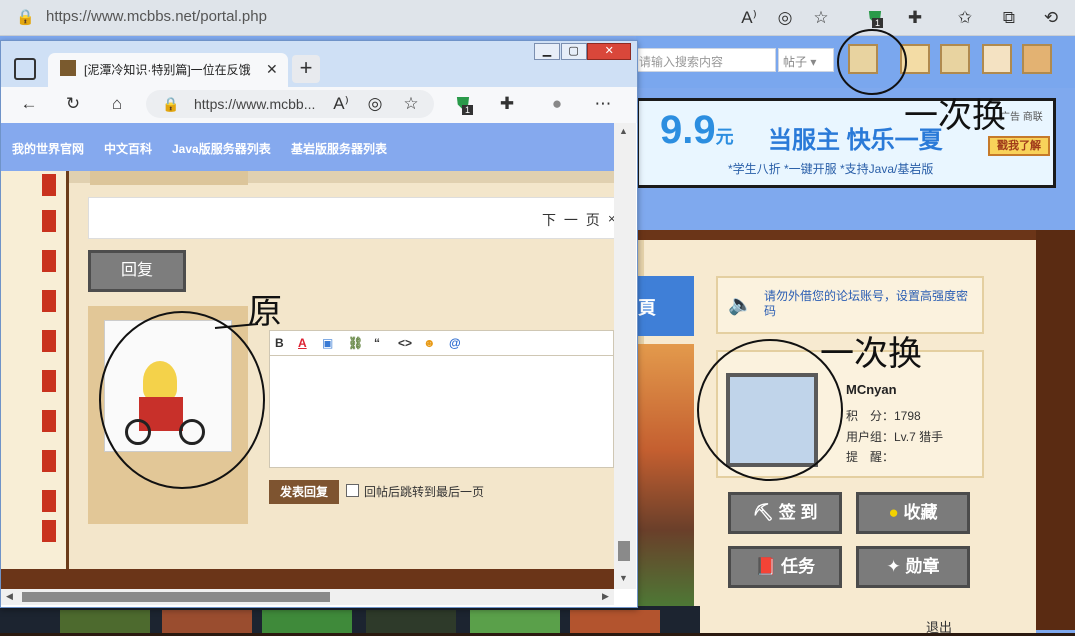  Describe the element at coordinates (265, 312) in the screenshot. I see `annotation-original: 原` at that location.